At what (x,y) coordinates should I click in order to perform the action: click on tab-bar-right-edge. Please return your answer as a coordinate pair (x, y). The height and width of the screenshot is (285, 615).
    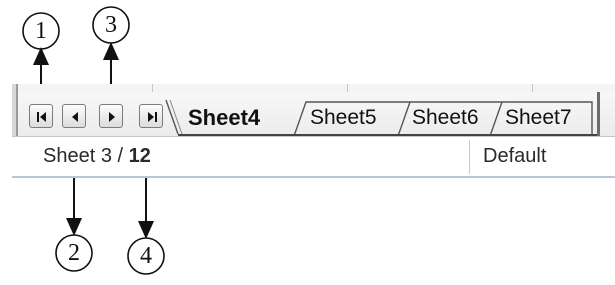
    Looking at the image, I should click on (598, 114).